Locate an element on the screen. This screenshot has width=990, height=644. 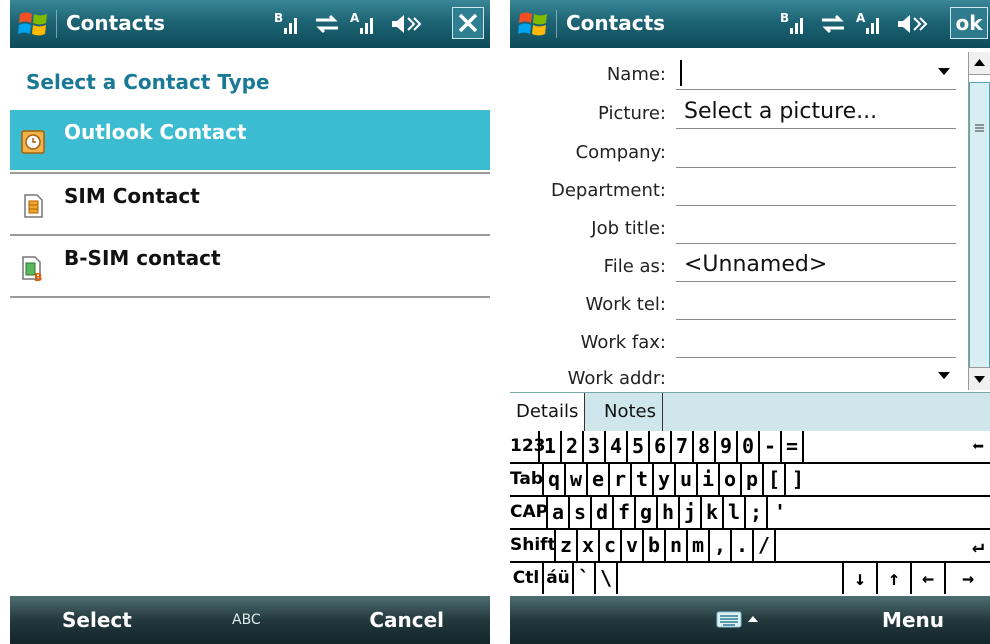
b-sim-contact-icon: B is located at coordinates (32, 269).